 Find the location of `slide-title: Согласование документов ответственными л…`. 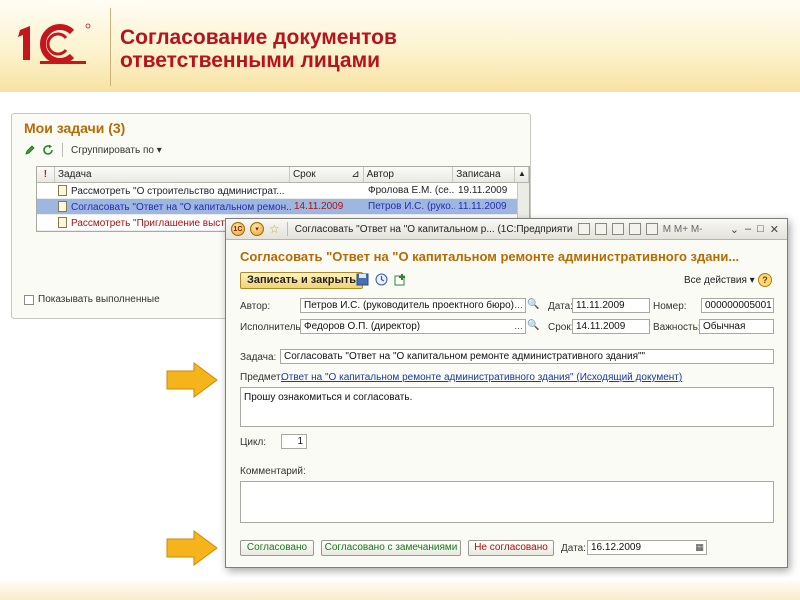

slide-title: Согласование документов ответственными л… is located at coordinates (330, 49).